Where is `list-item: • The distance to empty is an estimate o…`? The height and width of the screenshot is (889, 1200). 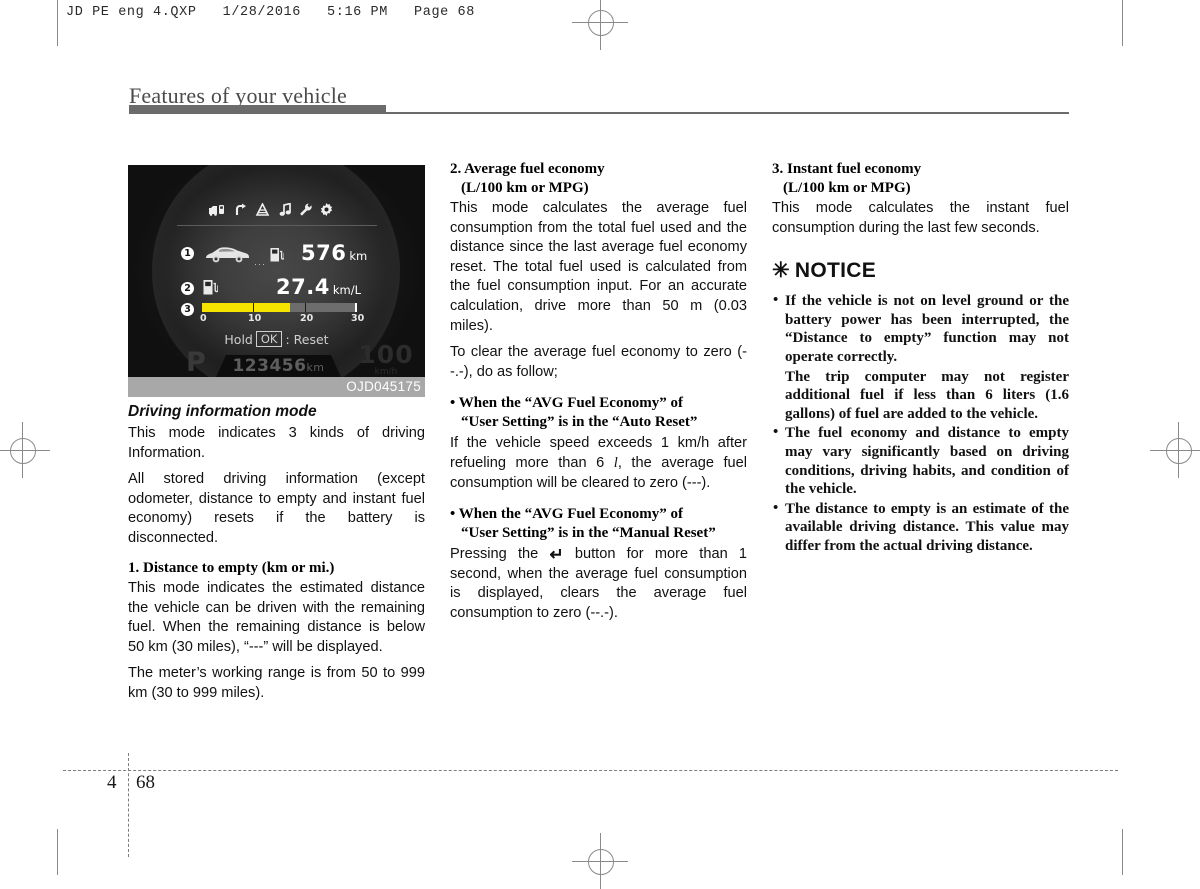
list-item: • The distance to empty is an estimate o… is located at coordinates (921, 526).